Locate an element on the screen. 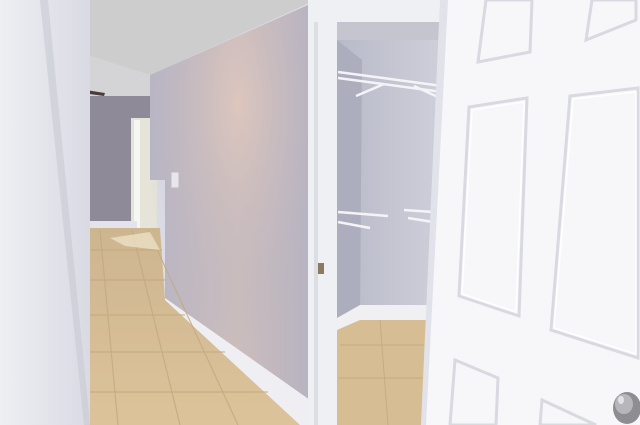 The width and height of the screenshot is (640, 425). far-door-edge is located at coordinates (137, 175).